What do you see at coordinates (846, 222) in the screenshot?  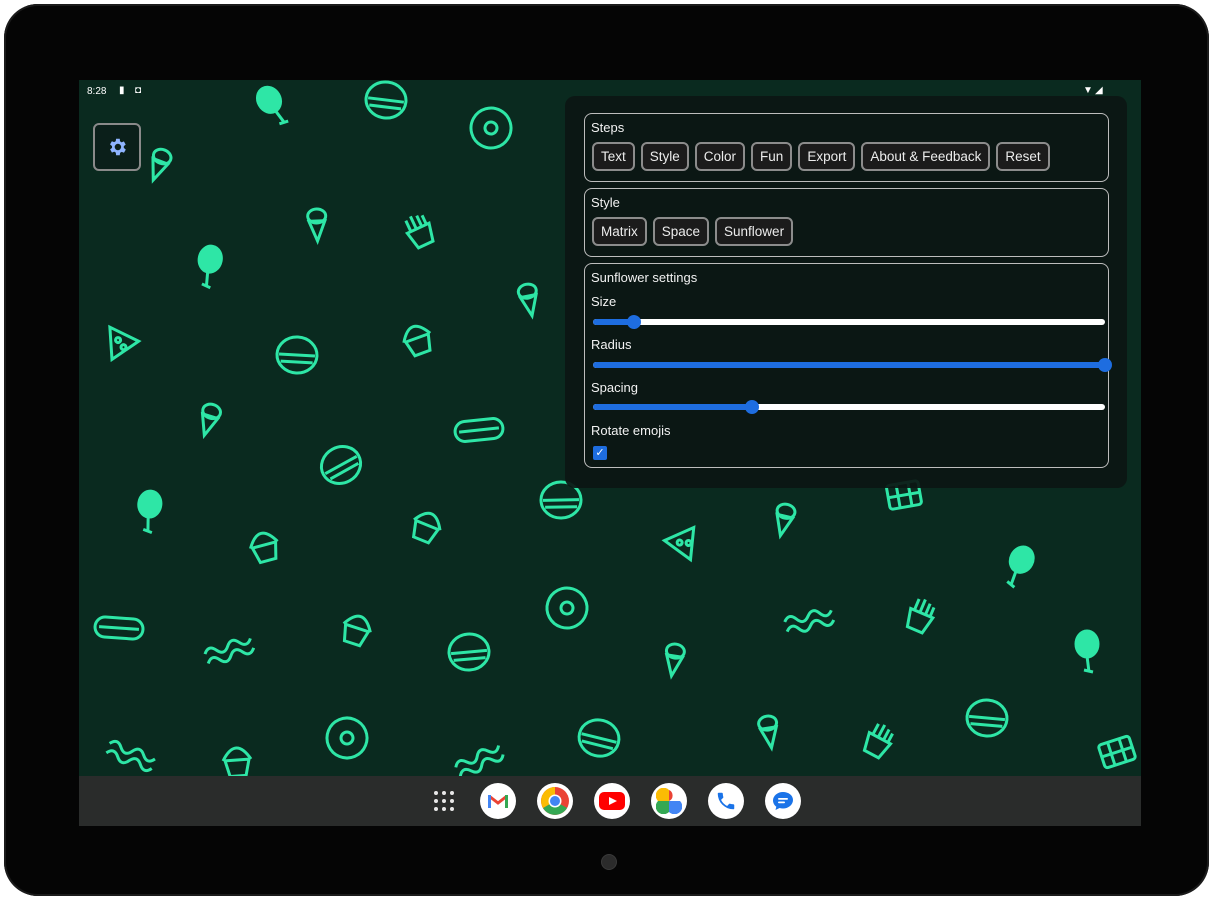 I see `style-group: Style Matrix Space Sunflower` at bounding box center [846, 222].